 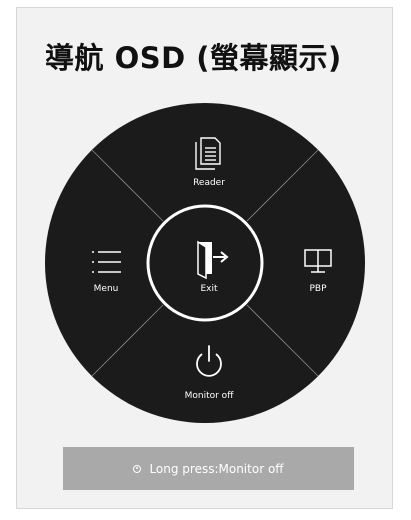 What do you see at coordinates (209, 289) in the screenshot?
I see `osd-item-exit-label: Exit` at bounding box center [209, 289].